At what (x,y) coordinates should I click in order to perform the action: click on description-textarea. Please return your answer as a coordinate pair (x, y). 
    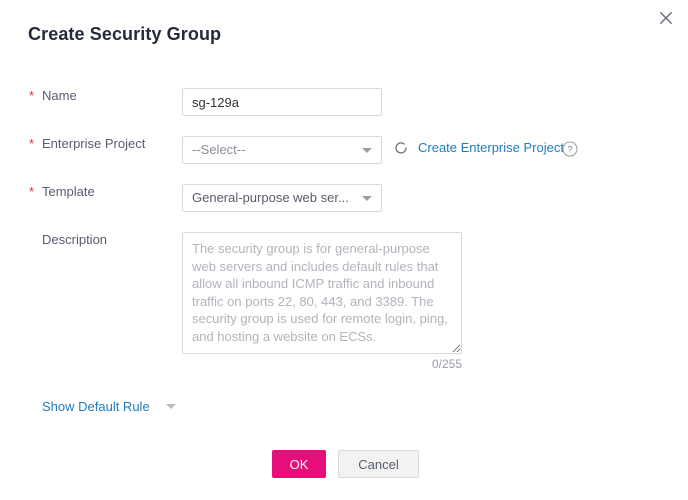
    Looking at the image, I should click on (322, 293).